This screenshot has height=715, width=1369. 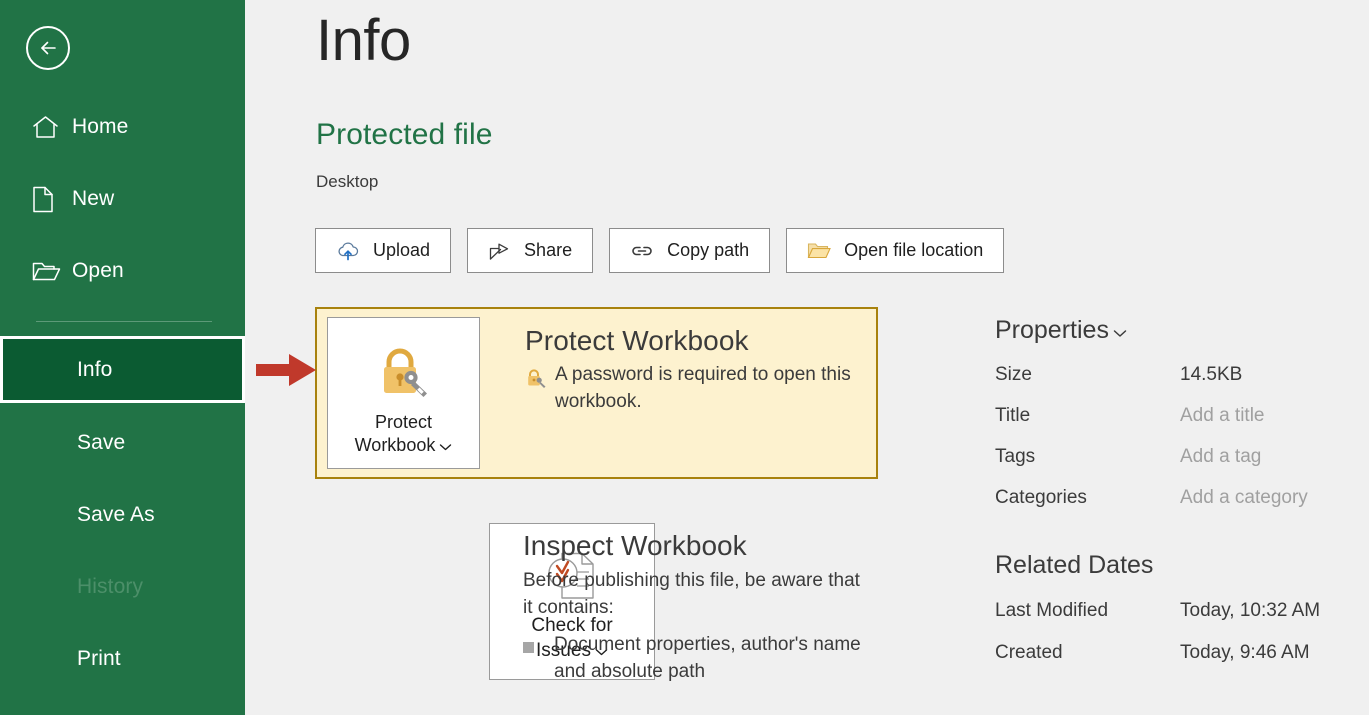 I want to click on protect-label-line2: Workbook, so click(x=395, y=445).